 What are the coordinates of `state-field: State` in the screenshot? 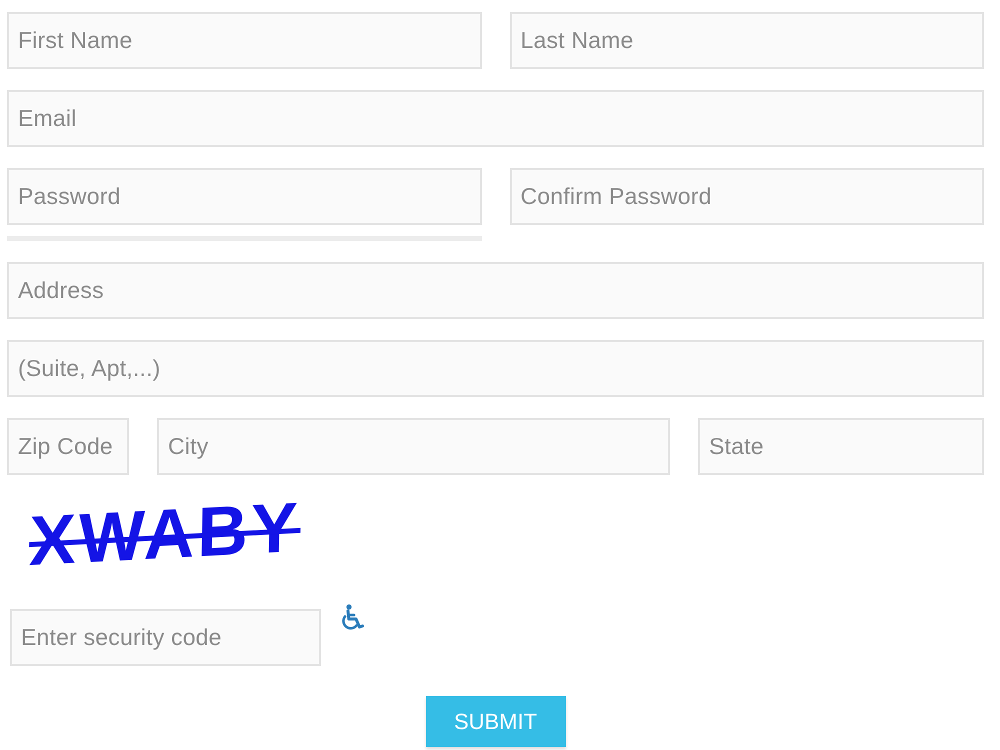 It's located at (841, 446).